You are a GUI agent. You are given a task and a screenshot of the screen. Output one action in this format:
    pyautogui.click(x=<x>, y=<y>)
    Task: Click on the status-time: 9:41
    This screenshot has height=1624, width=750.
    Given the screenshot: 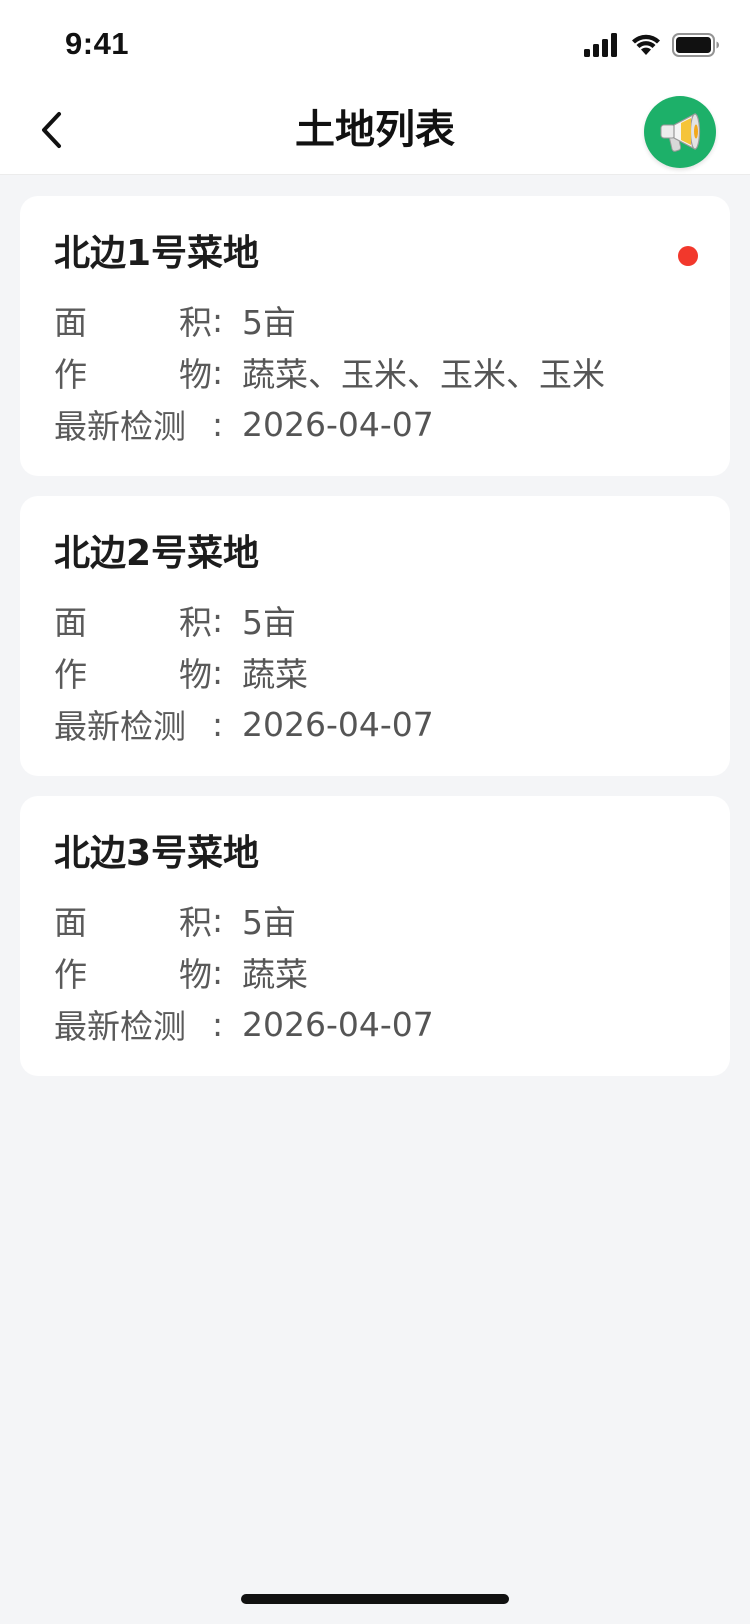 What is the action you would take?
    pyautogui.click(x=97, y=43)
    